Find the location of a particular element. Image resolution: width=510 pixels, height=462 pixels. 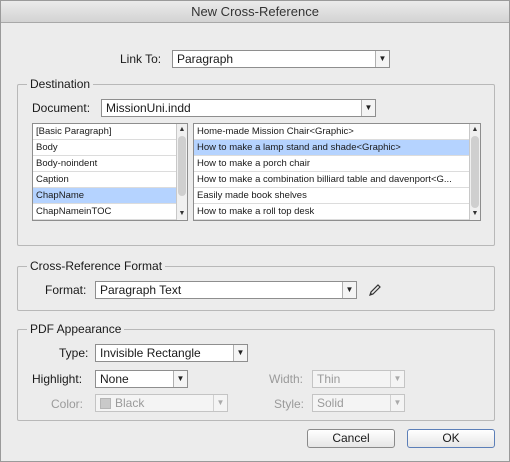

color-label: Color: is located at coordinates (67, 404).